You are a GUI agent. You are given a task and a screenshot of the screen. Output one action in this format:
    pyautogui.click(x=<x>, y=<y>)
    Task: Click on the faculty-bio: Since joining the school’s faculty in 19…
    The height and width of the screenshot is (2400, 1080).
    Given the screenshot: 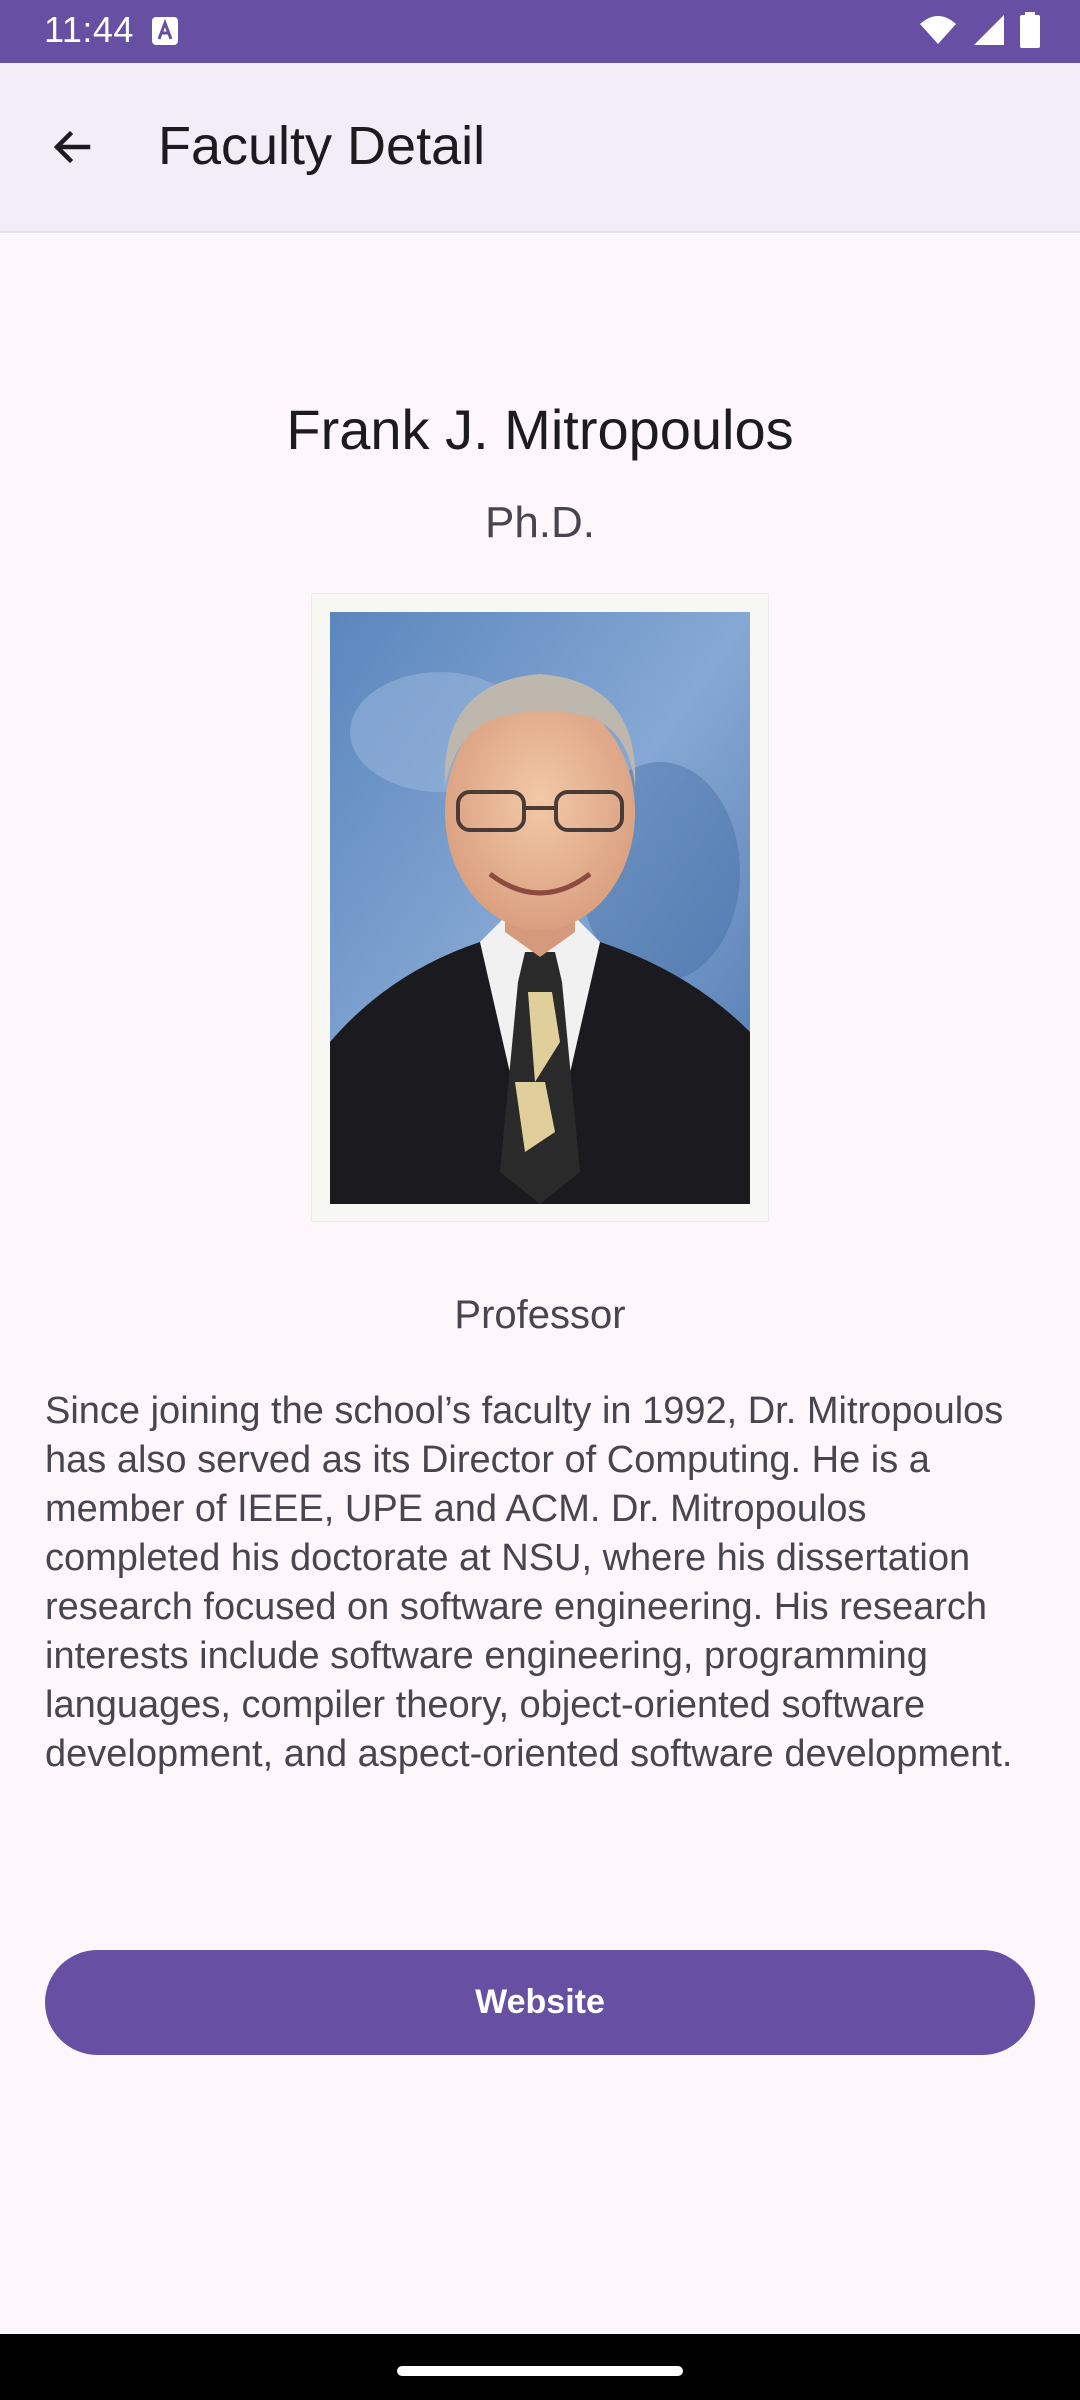 What is the action you would take?
    pyautogui.click(x=529, y=1582)
    